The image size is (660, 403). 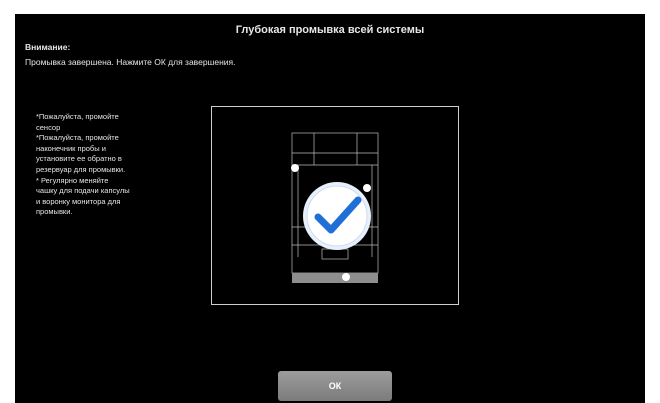 I want to click on highlight-dot-left, so click(x=295, y=168).